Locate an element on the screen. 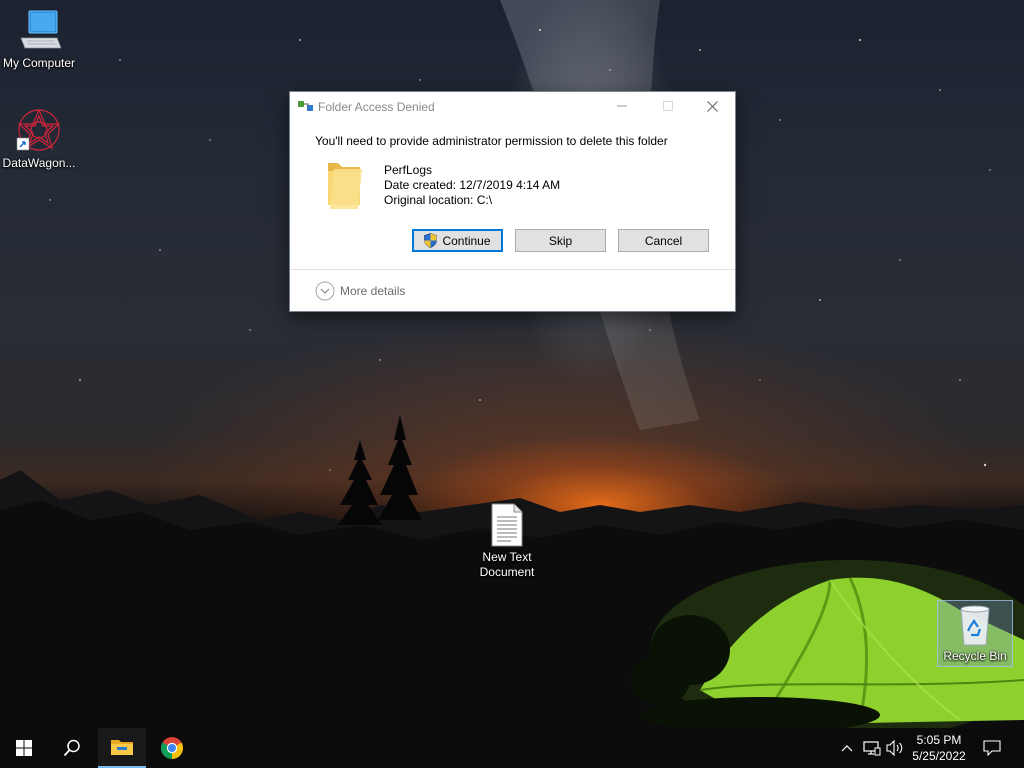  skip-button-label: Skip is located at coordinates (560, 240).